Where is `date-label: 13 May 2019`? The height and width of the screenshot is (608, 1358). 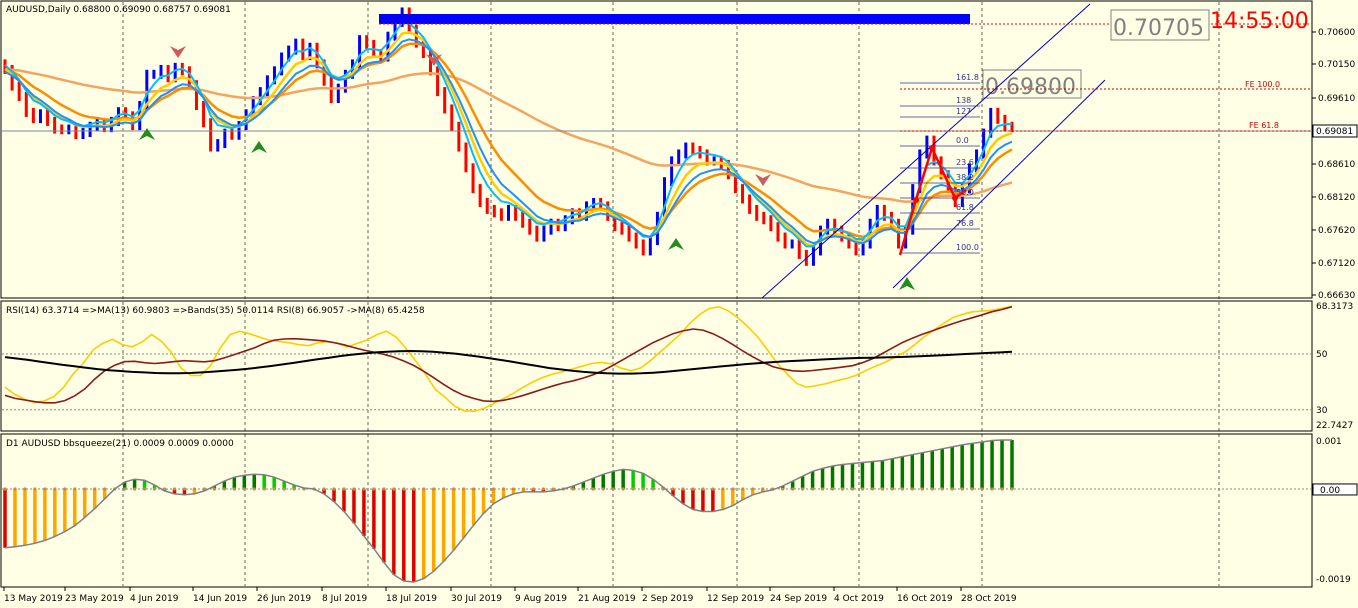
date-label: 13 May 2019 is located at coordinates (33, 599).